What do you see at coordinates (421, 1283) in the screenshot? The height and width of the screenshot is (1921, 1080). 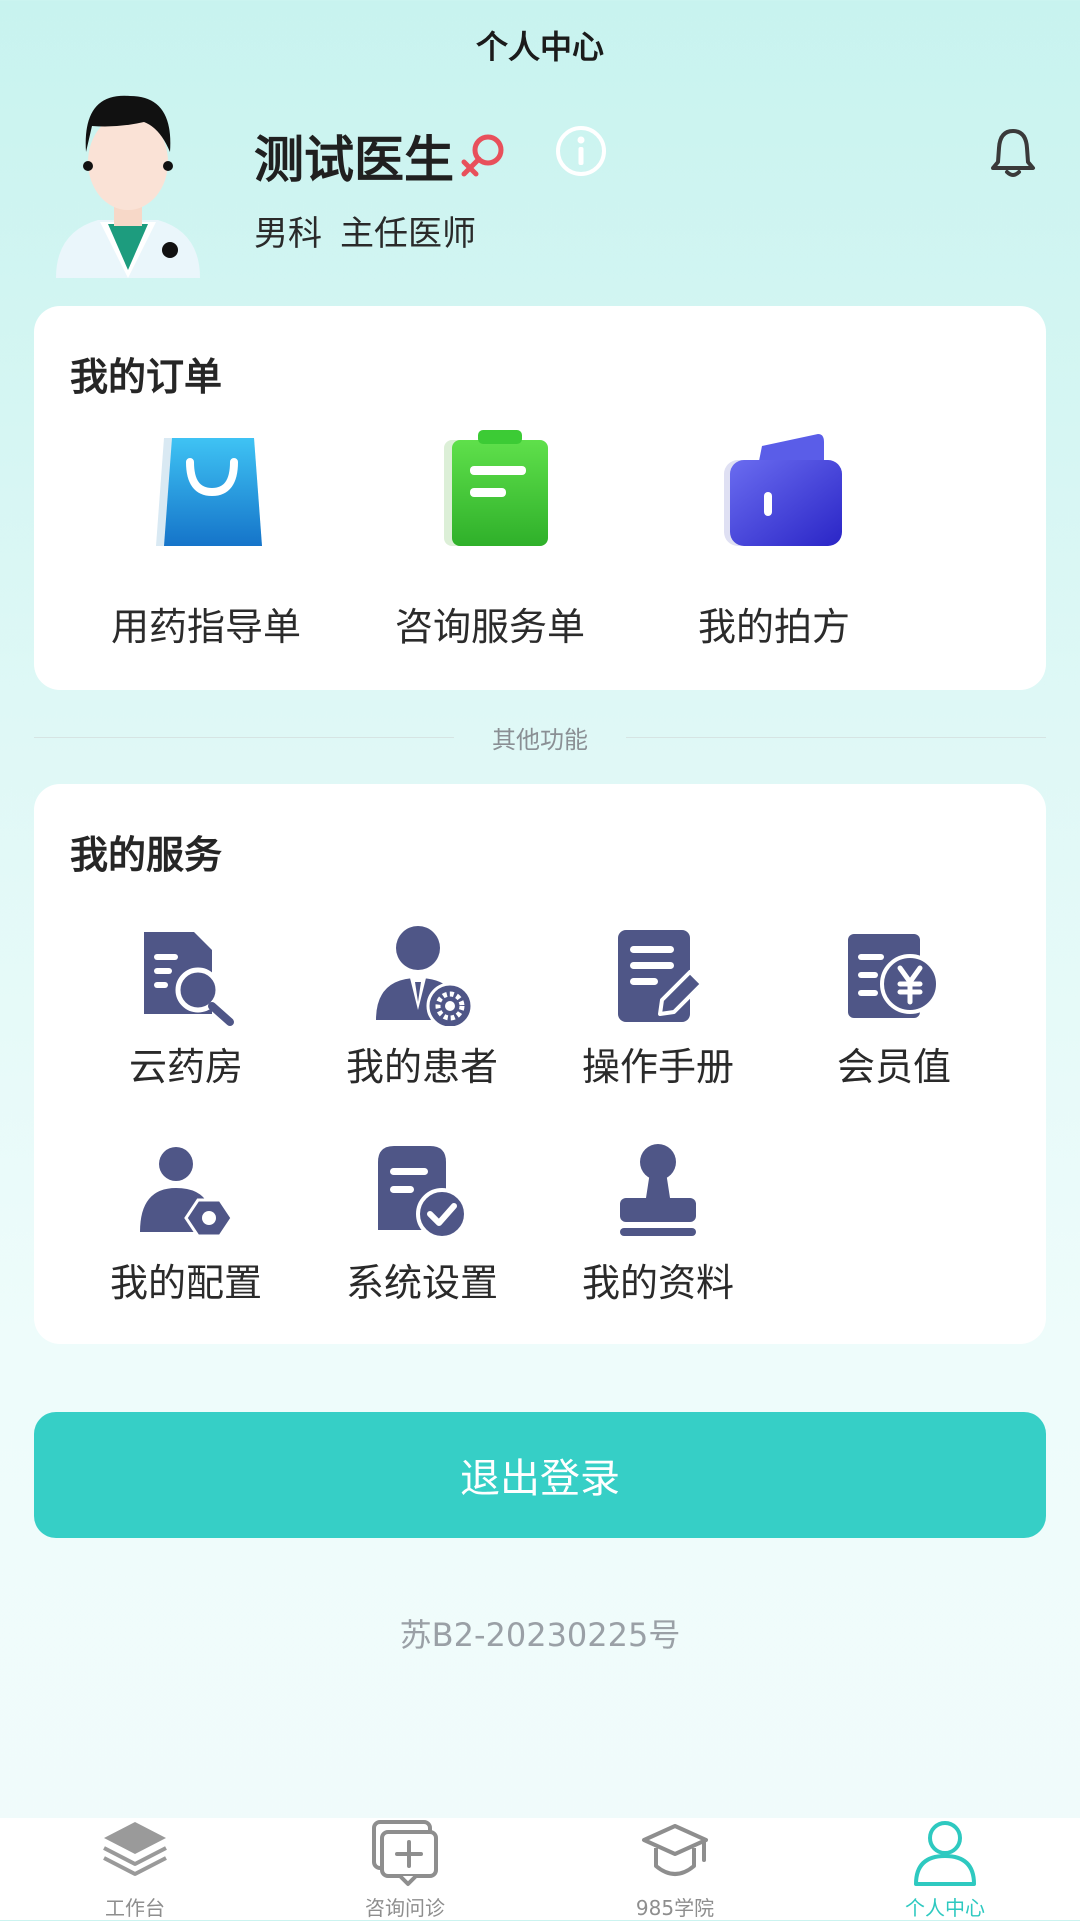 I see `service-item-label: 系统设置` at bounding box center [421, 1283].